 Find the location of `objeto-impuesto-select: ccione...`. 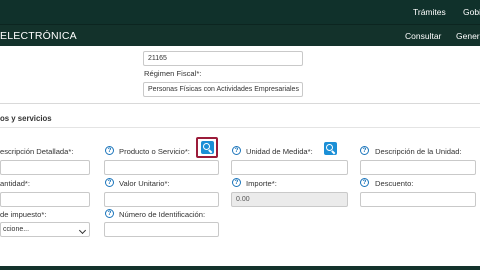

objeto-impuesto-select: ccione... is located at coordinates (45, 229).